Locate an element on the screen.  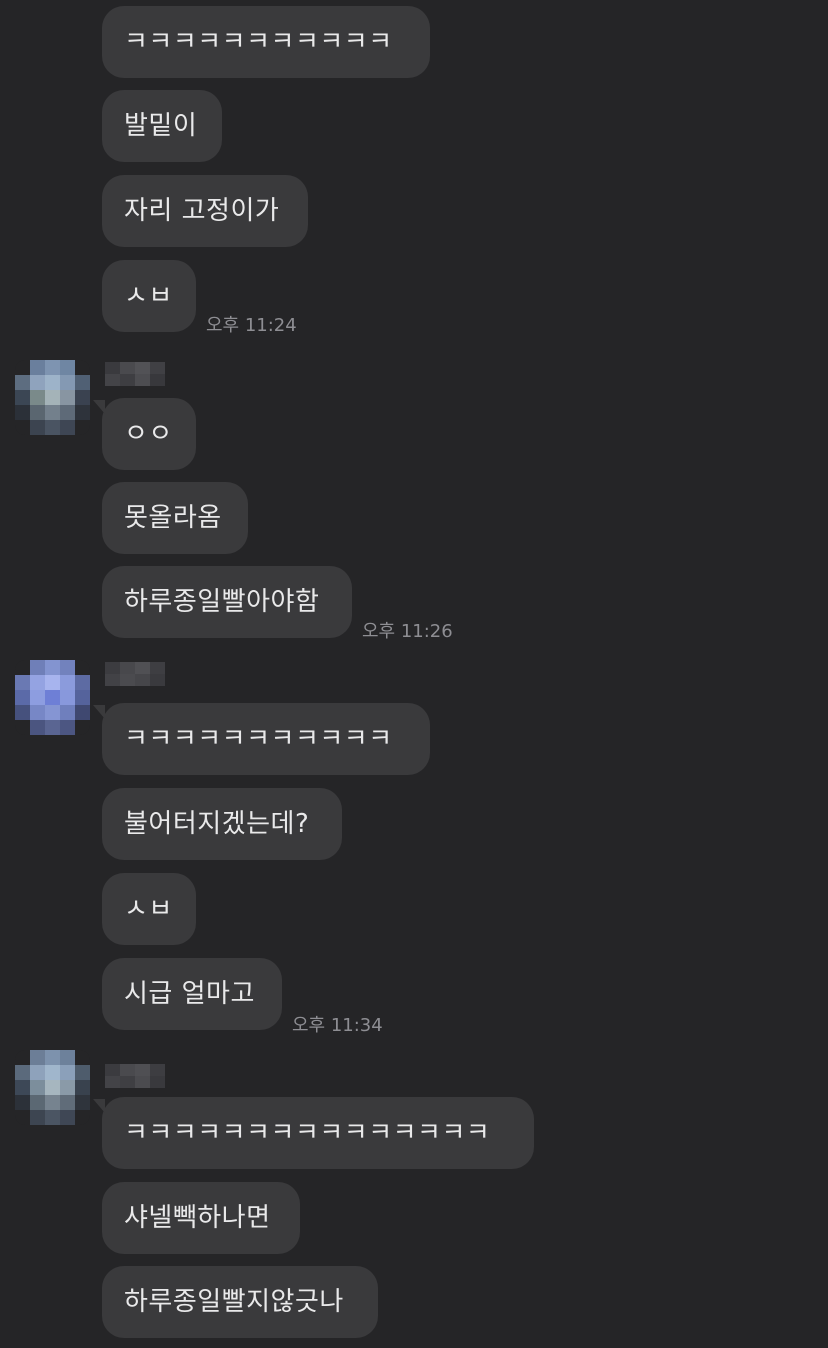
message-bubble: 발밑이 is located at coordinates (162, 126).